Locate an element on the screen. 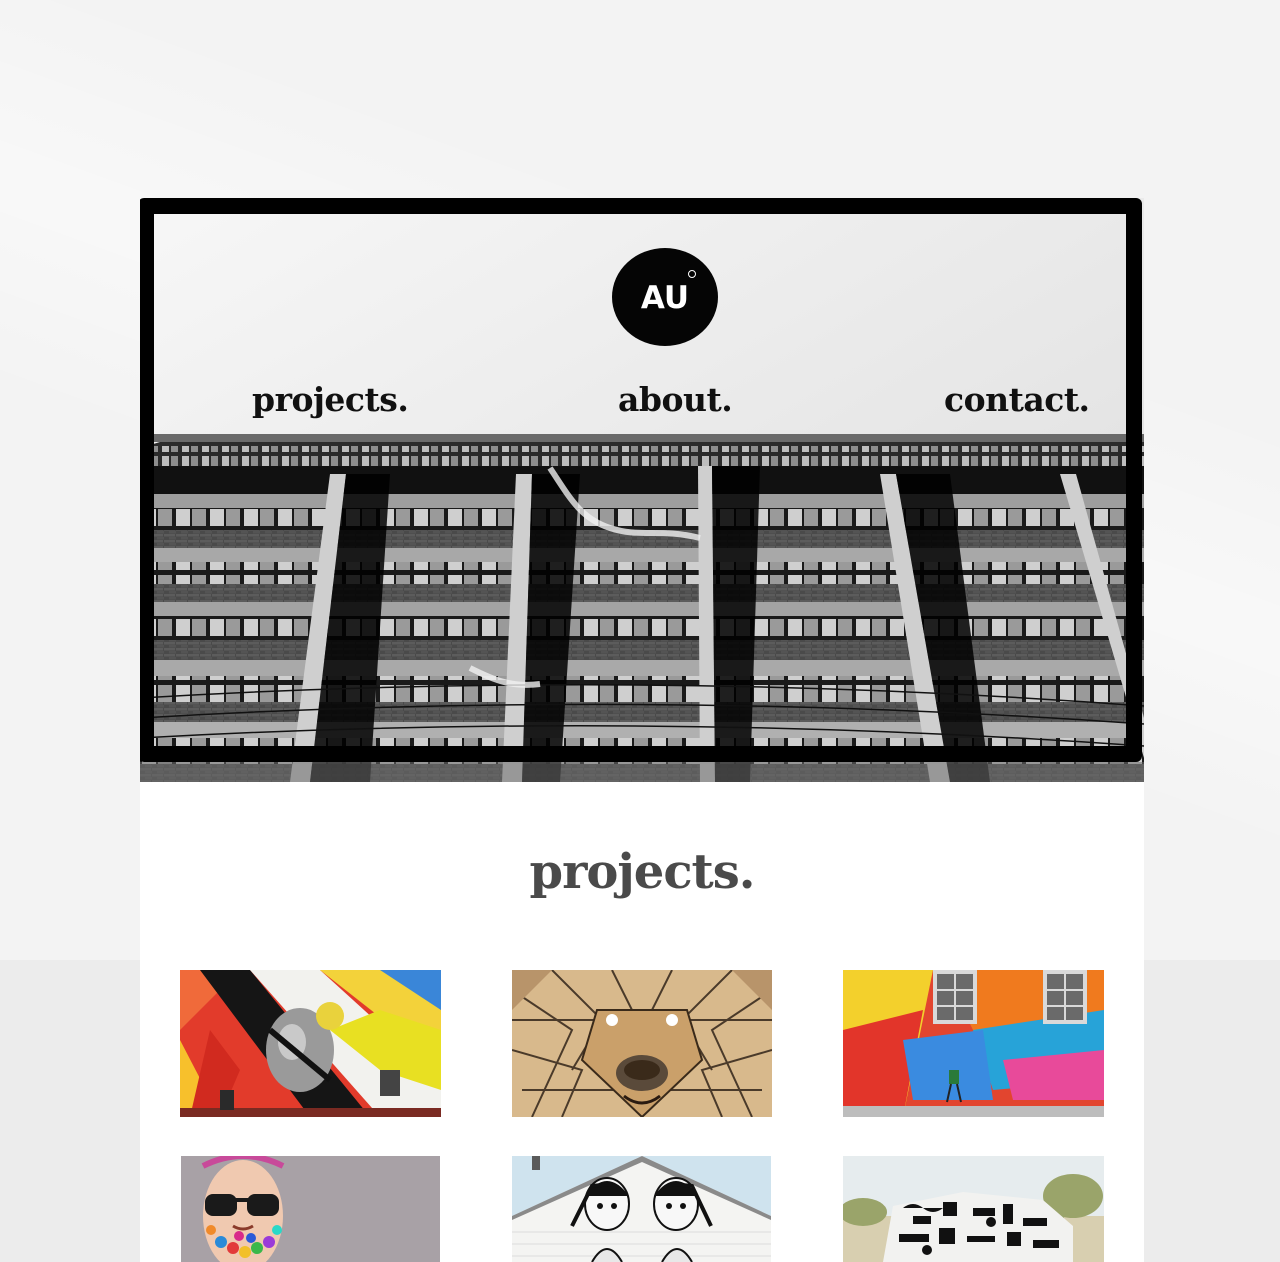 This screenshot has width=1280, height=1262. desert-graffiti-rock-image is located at coordinates (973, 1209).